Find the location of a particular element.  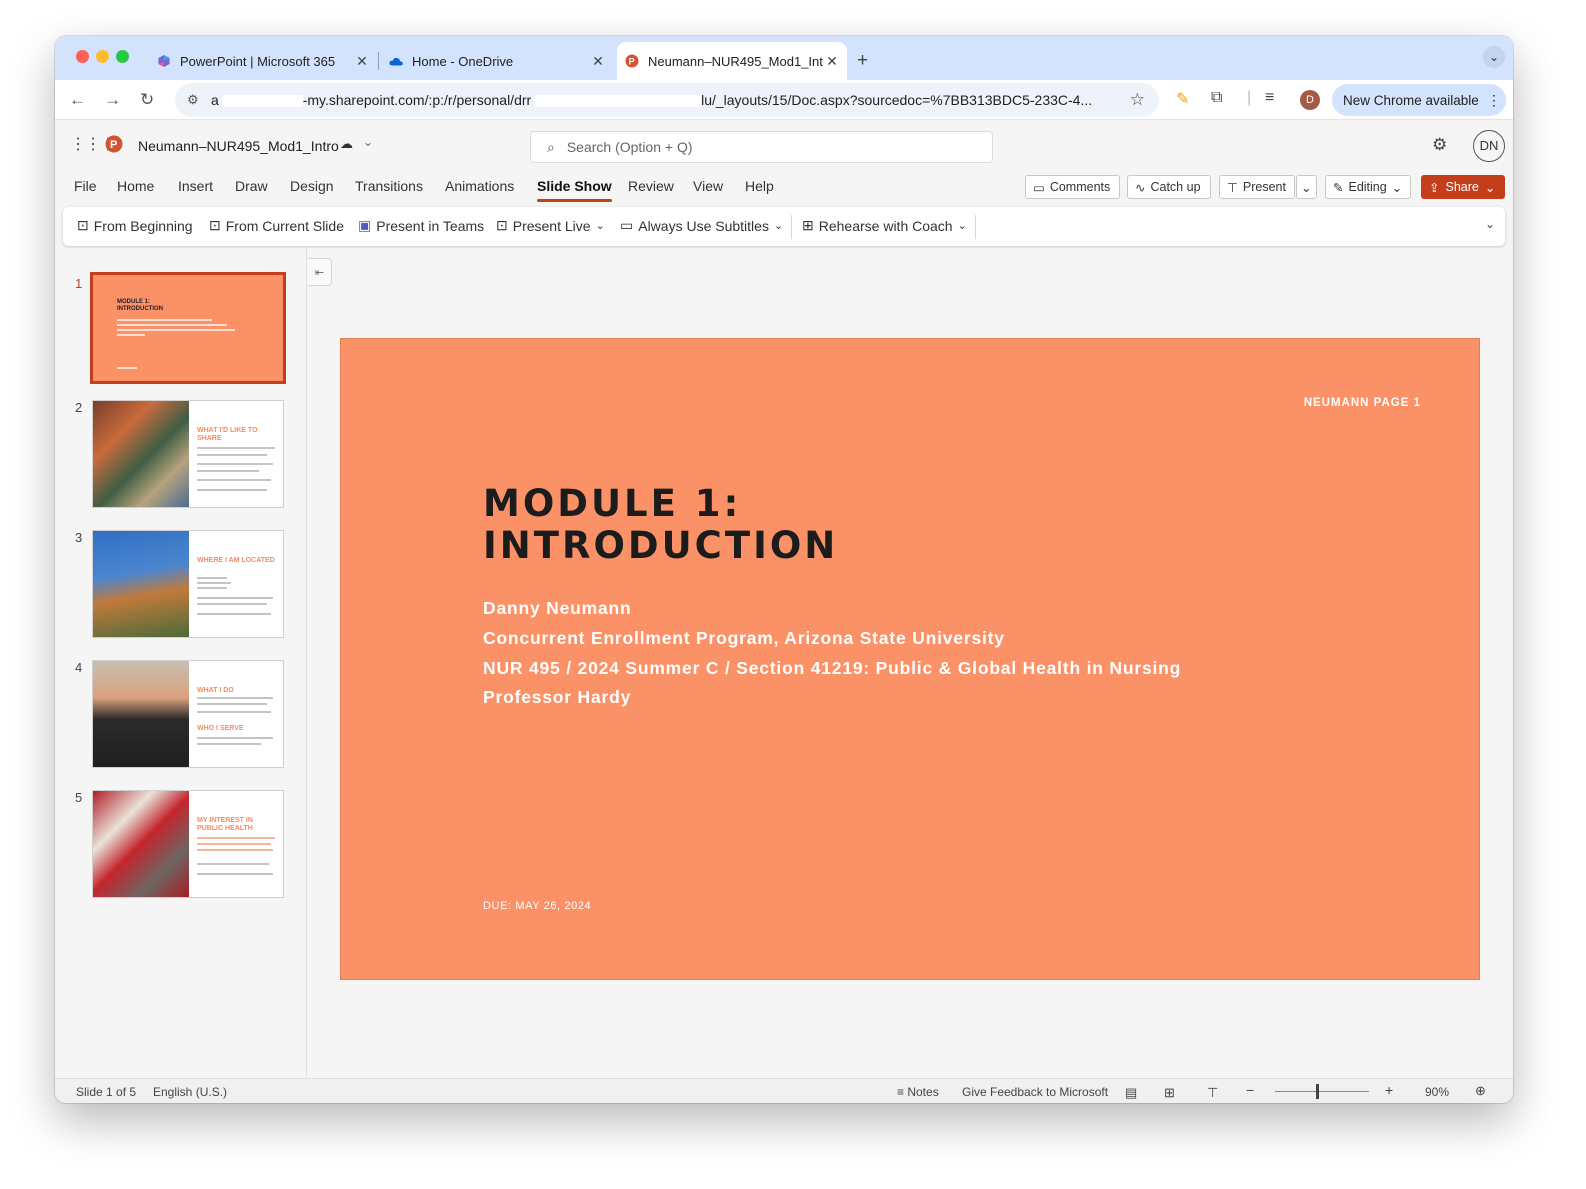

thumbnail-number: 2 is located at coordinates (79, 407).